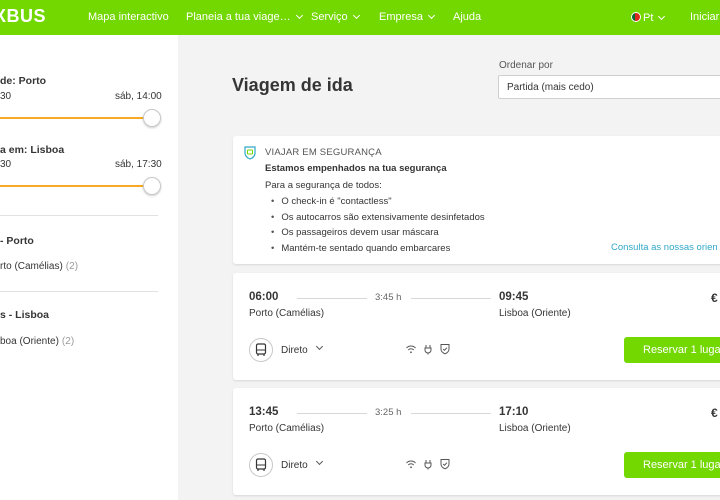 Image resolution: width=720 pixels, height=500 pixels. I want to click on nav-service: Serviço, so click(335, 17).